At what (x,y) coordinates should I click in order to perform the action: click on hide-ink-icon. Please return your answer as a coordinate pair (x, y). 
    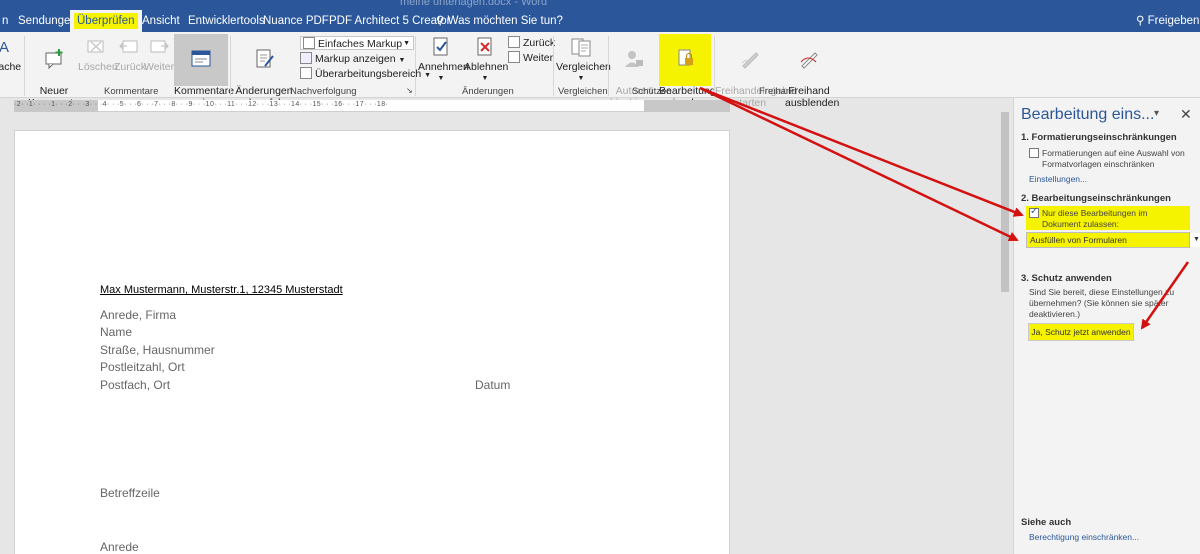
    Looking at the image, I should click on (809, 60).